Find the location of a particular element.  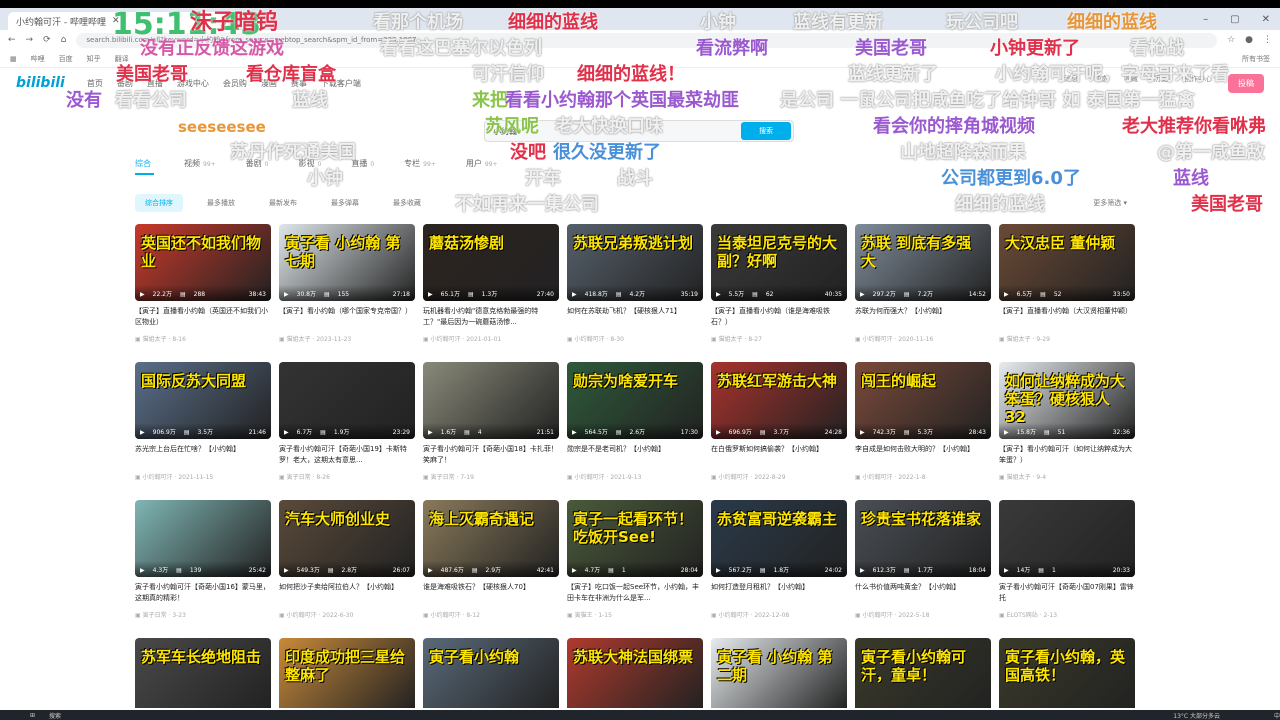

video-card: 寅子看小约翰可汗，童卓！ is located at coordinates (923, 673).